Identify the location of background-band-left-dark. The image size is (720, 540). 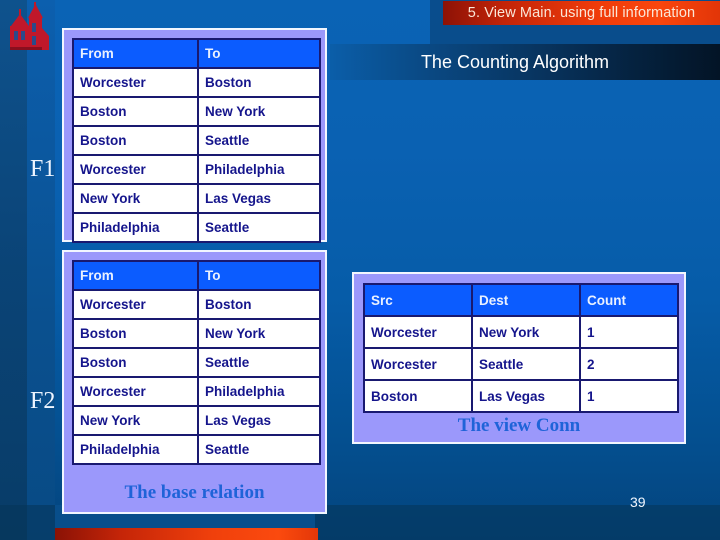
(13, 270).